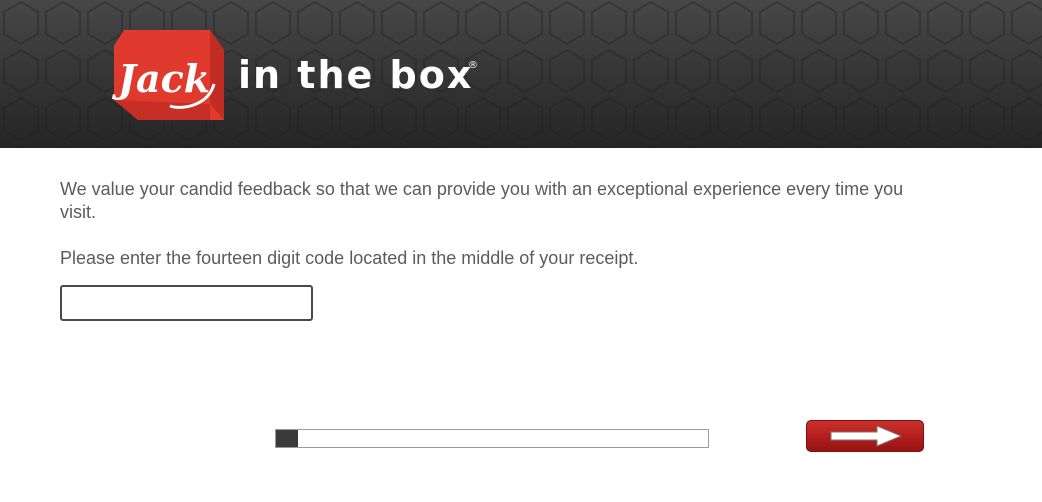  I want to click on right-arrow-icon, so click(866, 436).